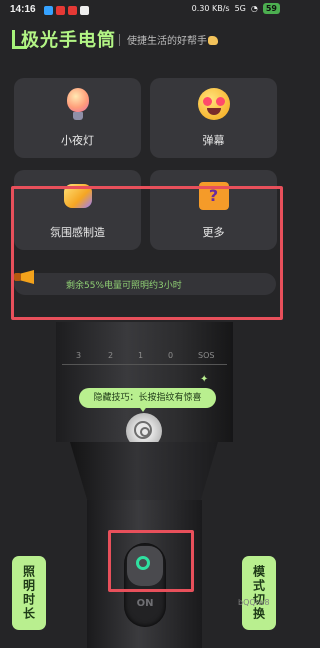 The height and width of the screenshot is (648, 320). Describe the element at coordinates (119, 40) in the screenshot. I see `header-divider` at that location.